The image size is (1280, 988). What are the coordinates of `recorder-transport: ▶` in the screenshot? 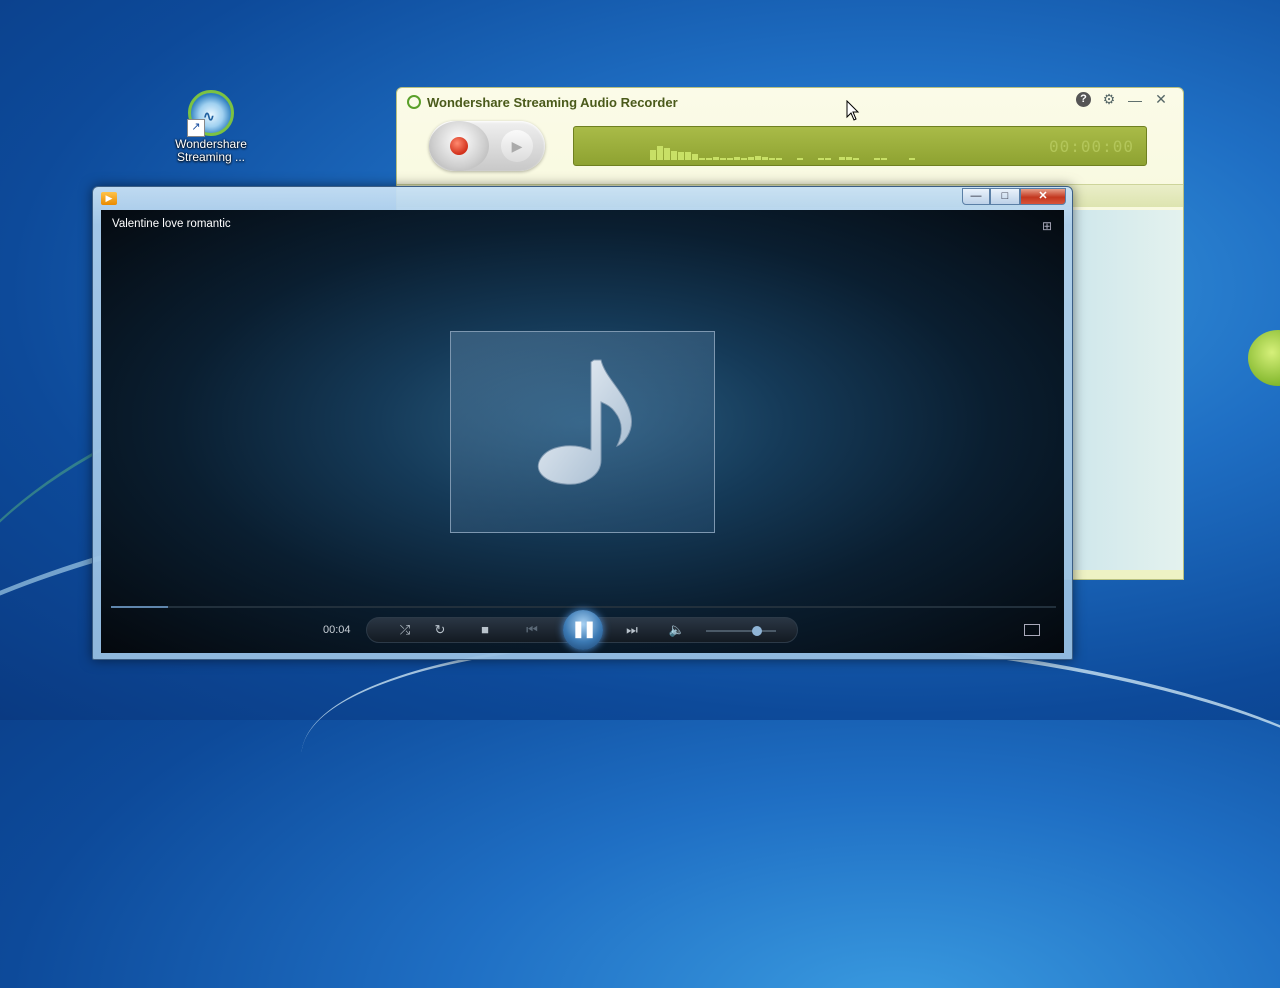 It's located at (487, 146).